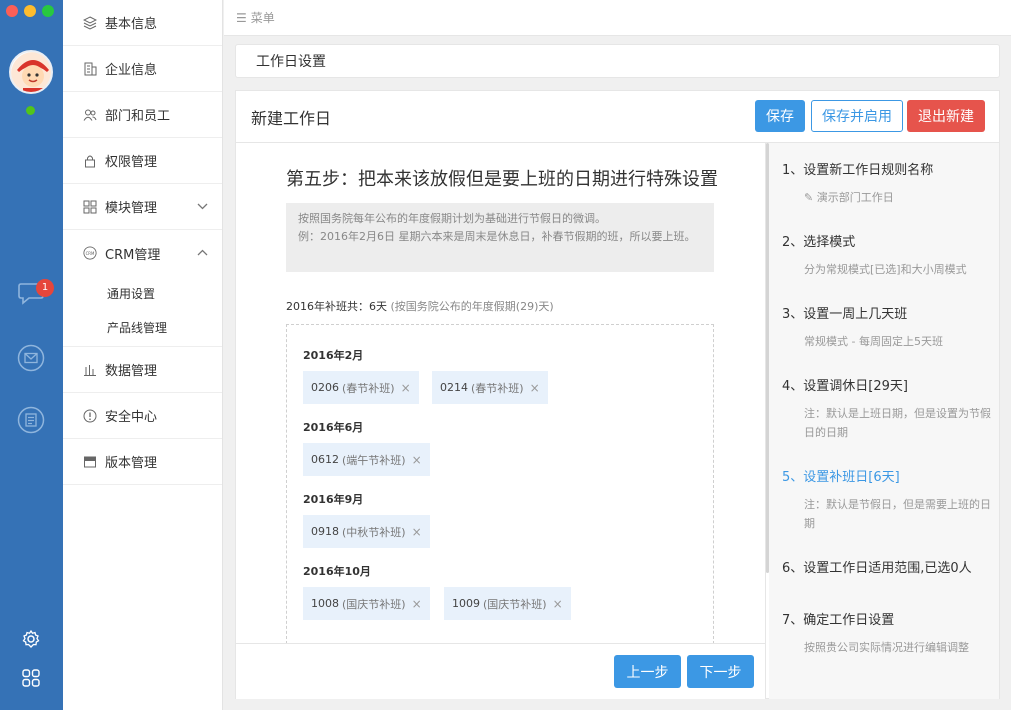 The width and height of the screenshot is (1011, 710). Describe the element at coordinates (31, 420) in the screenshot. I see `document-icon` at that location.